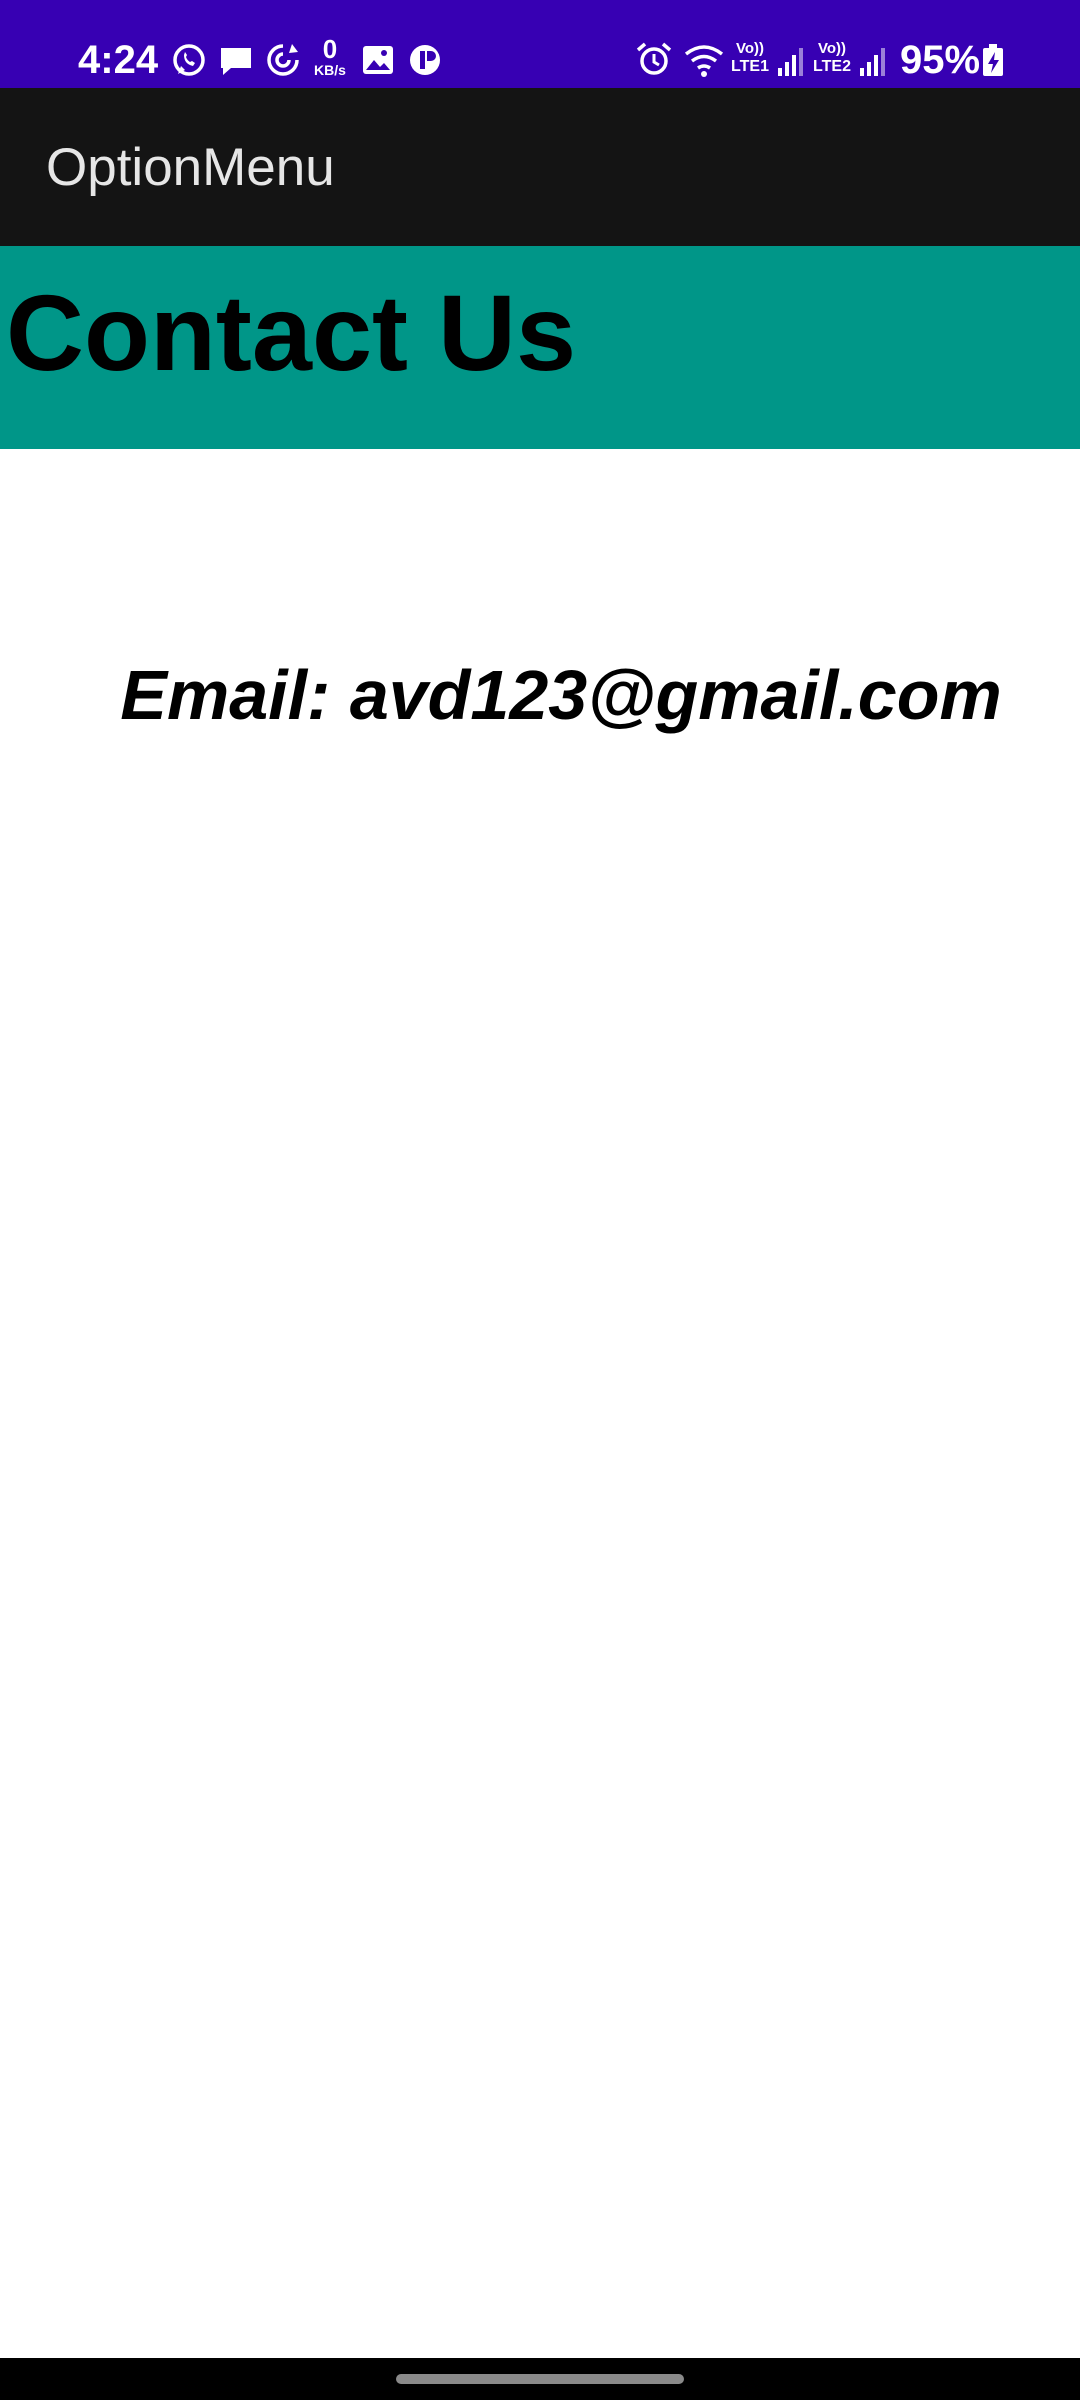  Describe the element at coordinates (190, 167) in the screenshot. I see `app-title: OptionMenu` at that location.